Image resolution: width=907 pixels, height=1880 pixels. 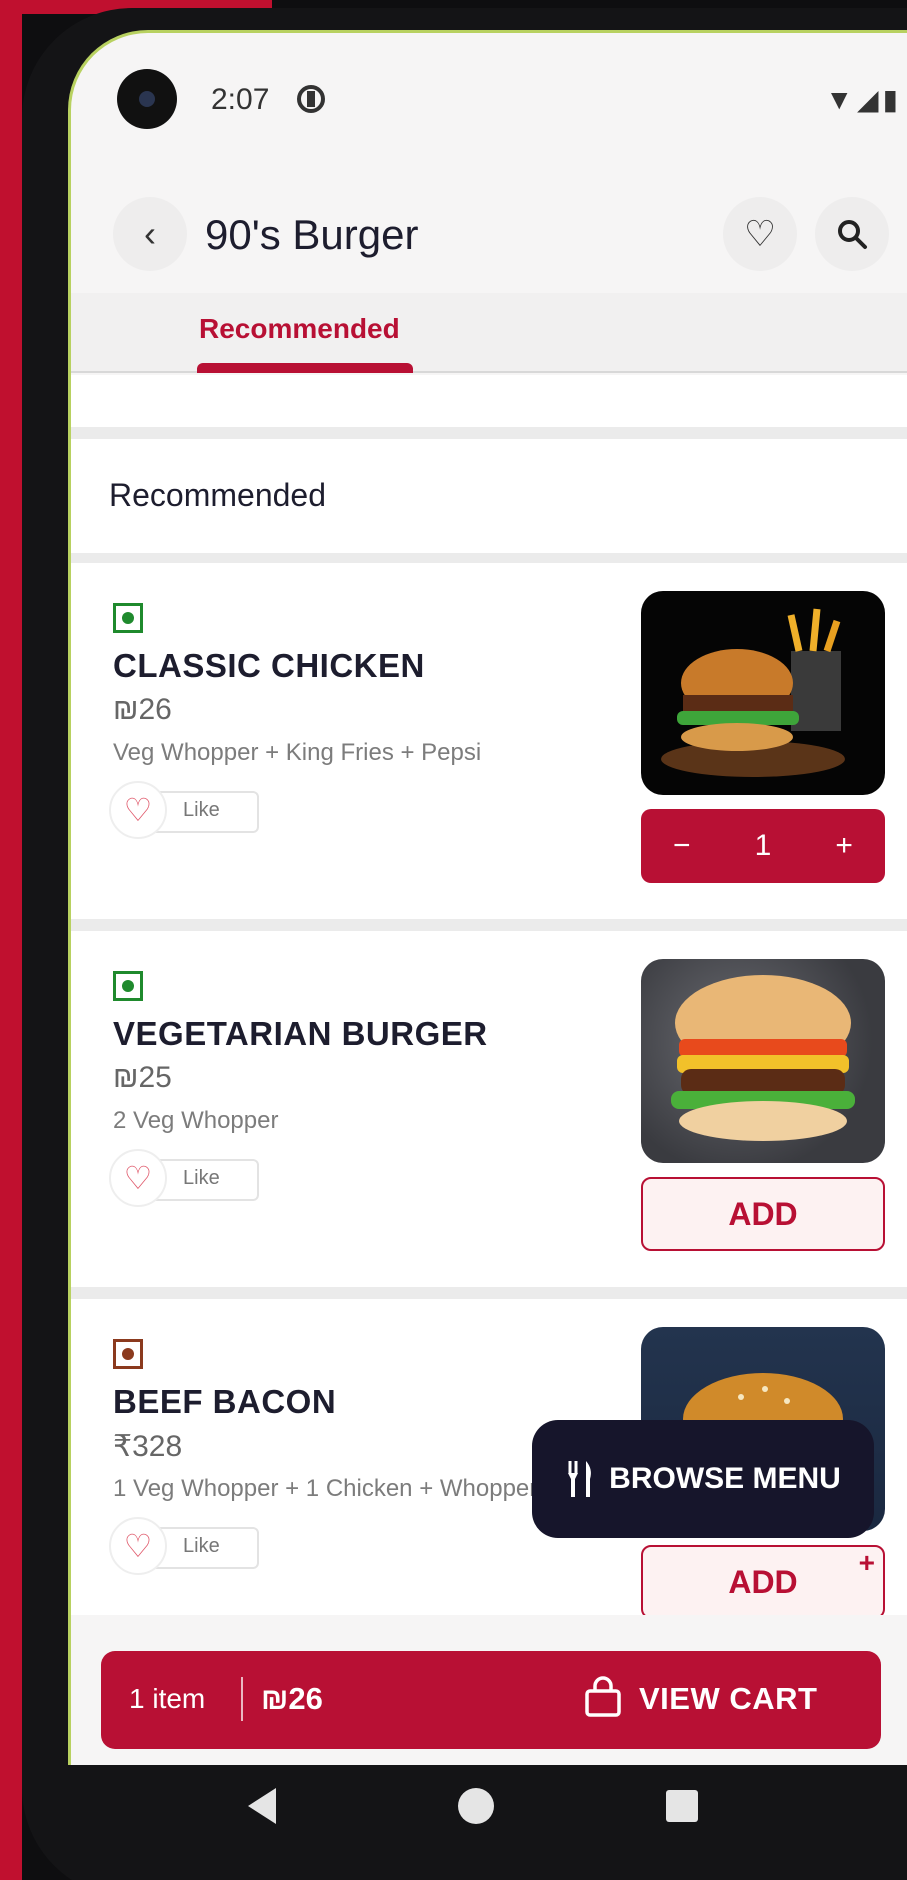 I want to click on item-description: Veg Whopper + King Fries + Pepsi, so click(x=297, y=752).